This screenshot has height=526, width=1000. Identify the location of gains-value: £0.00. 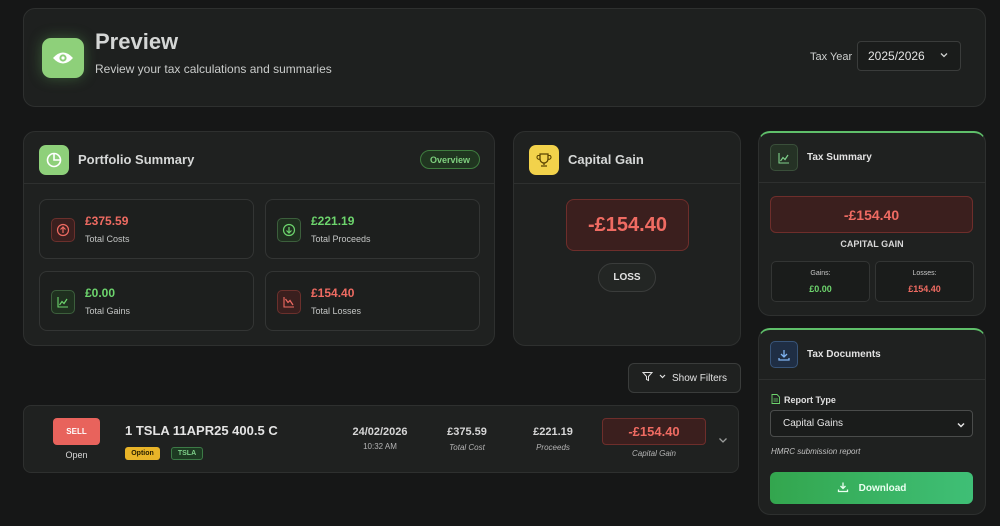
(820, 289).